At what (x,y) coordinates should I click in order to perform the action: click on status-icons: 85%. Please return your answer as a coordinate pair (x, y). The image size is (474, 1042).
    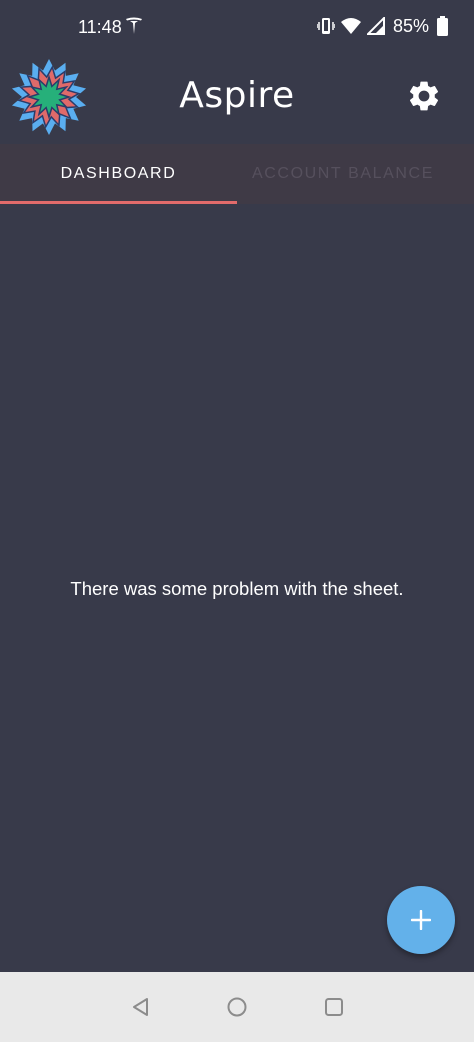
    Looking at the image, I should click on (382, 26).